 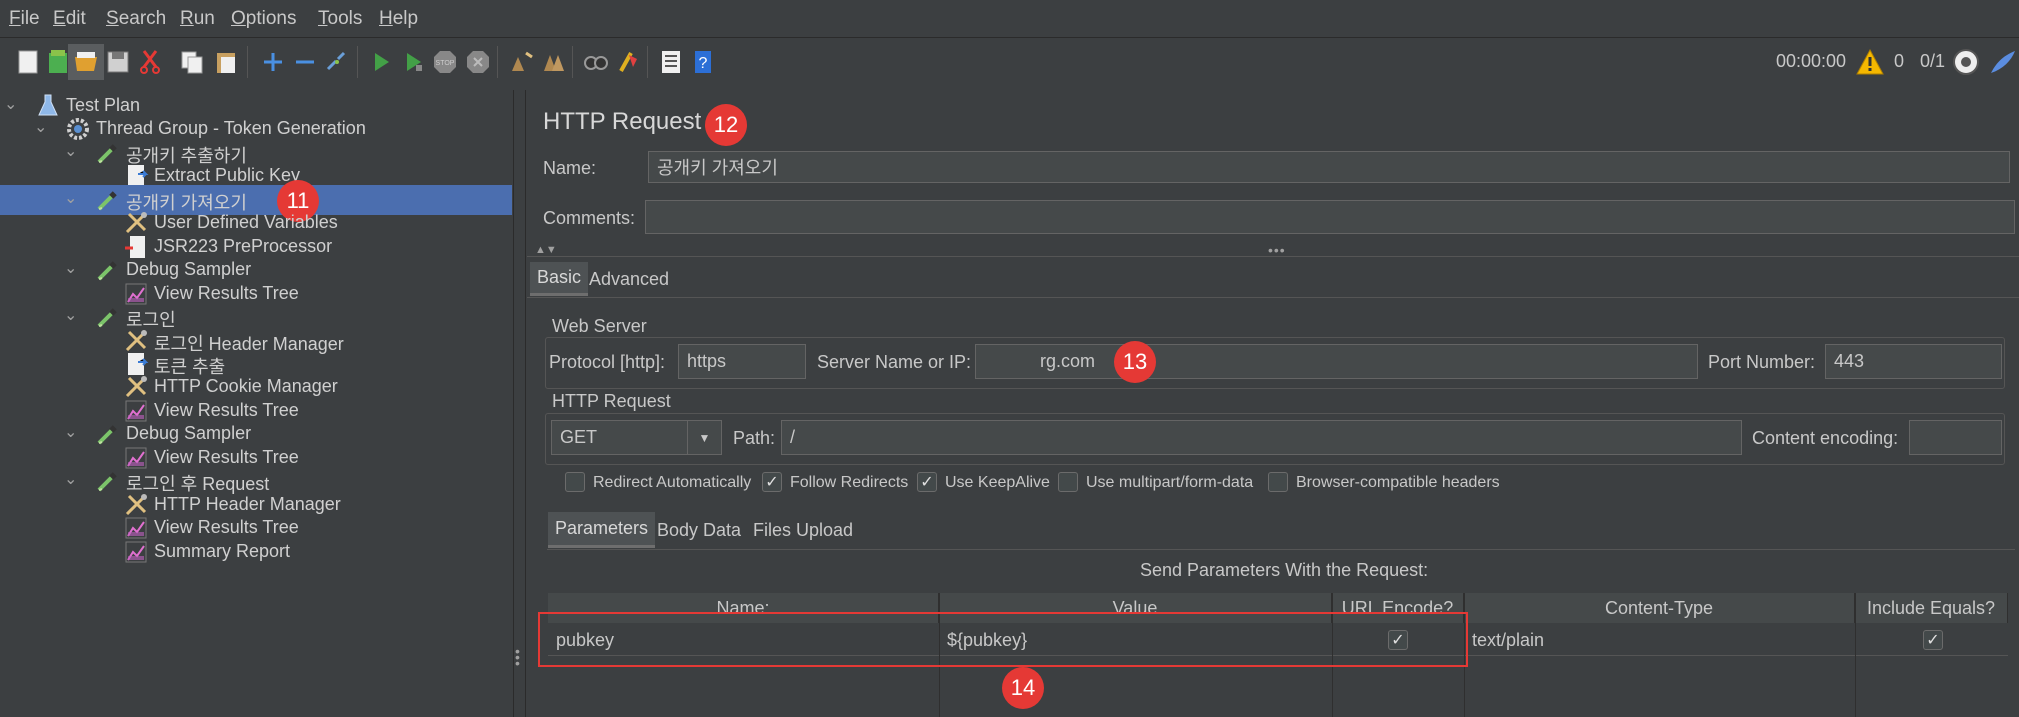 What do you see at coordinates (340, 19) in the screenshot?
I see `menu-tools: Tools` at bounding box center [340, 19].